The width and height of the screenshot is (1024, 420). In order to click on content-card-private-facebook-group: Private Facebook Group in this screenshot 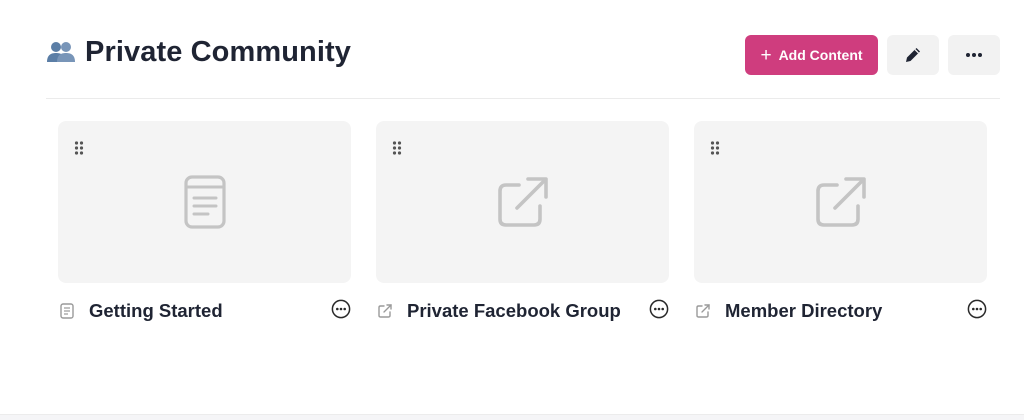, I will do `click(522, 226)`.